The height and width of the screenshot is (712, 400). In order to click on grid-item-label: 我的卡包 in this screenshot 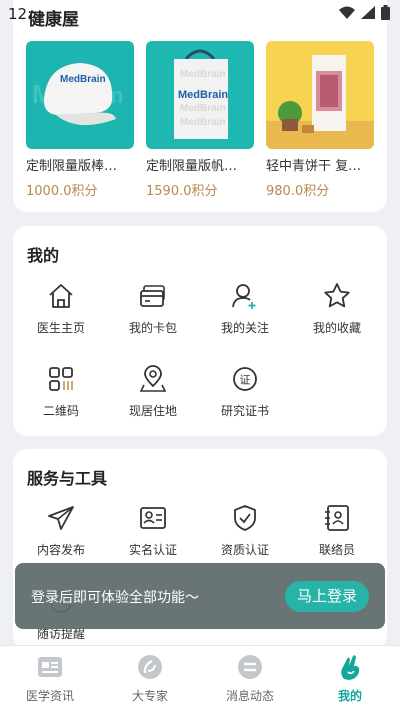, I will do `click(152, 328)`.